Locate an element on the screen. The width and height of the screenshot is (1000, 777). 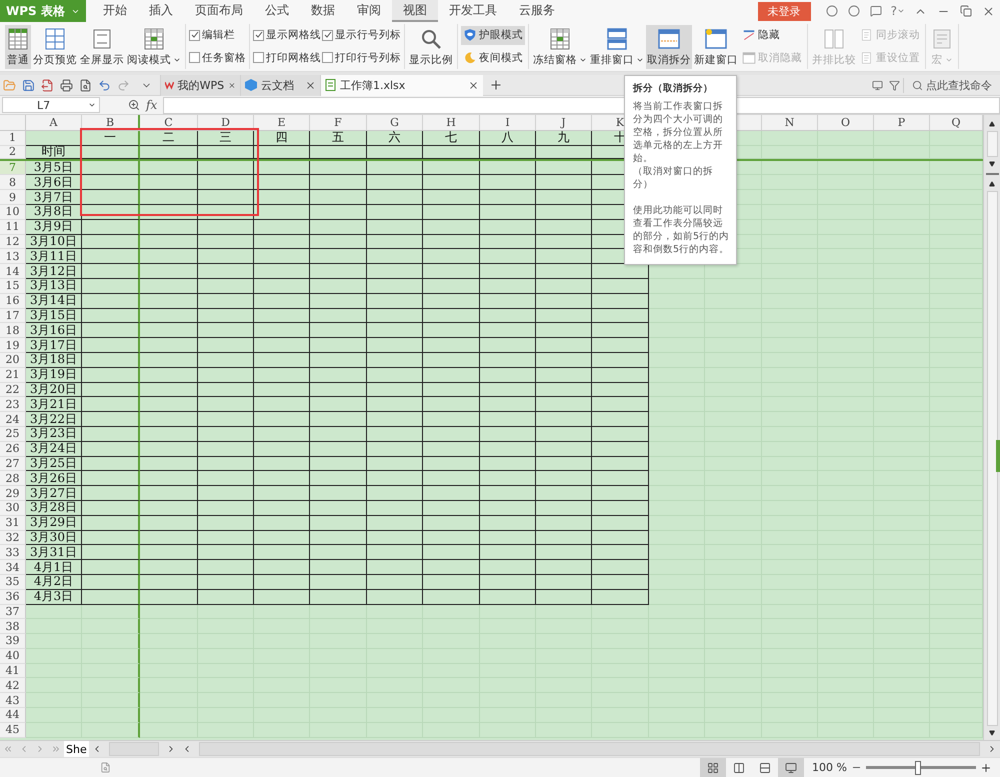
table-cell: 3月15日 is located at coordinates (54, 316).